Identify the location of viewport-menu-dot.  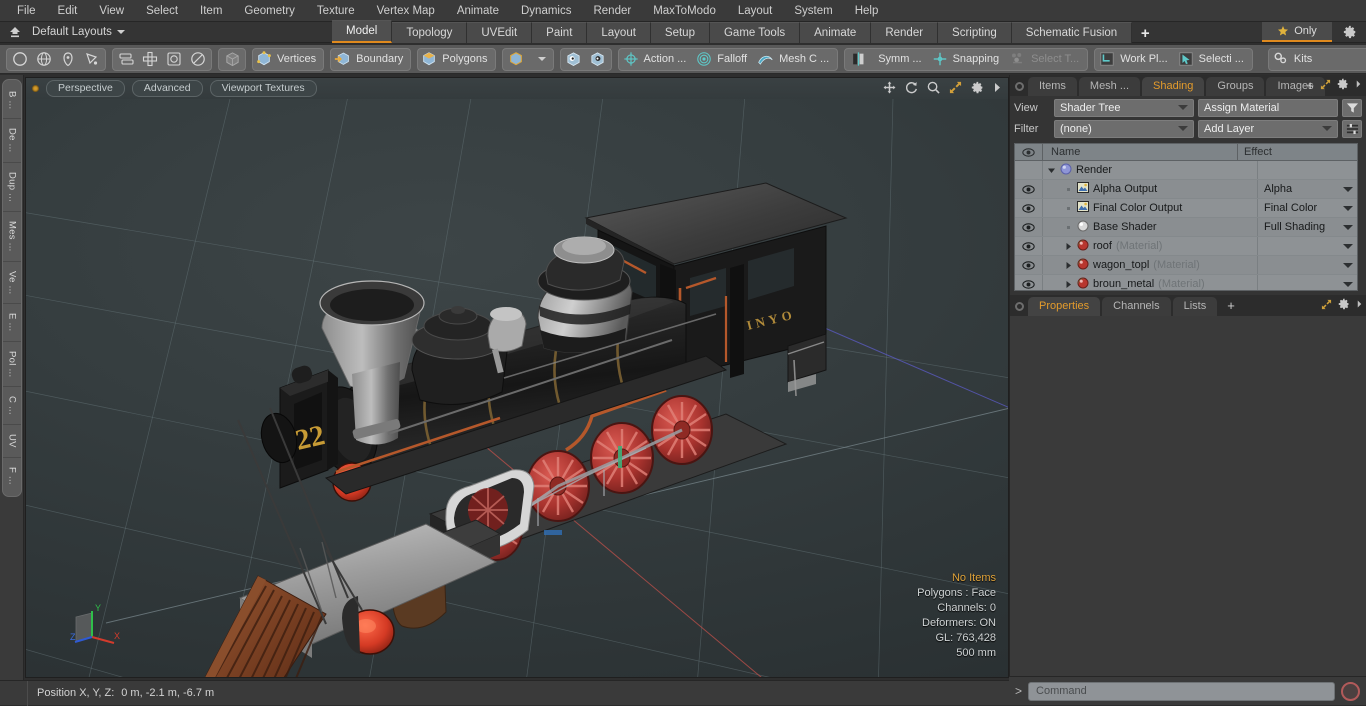
(35, 88).